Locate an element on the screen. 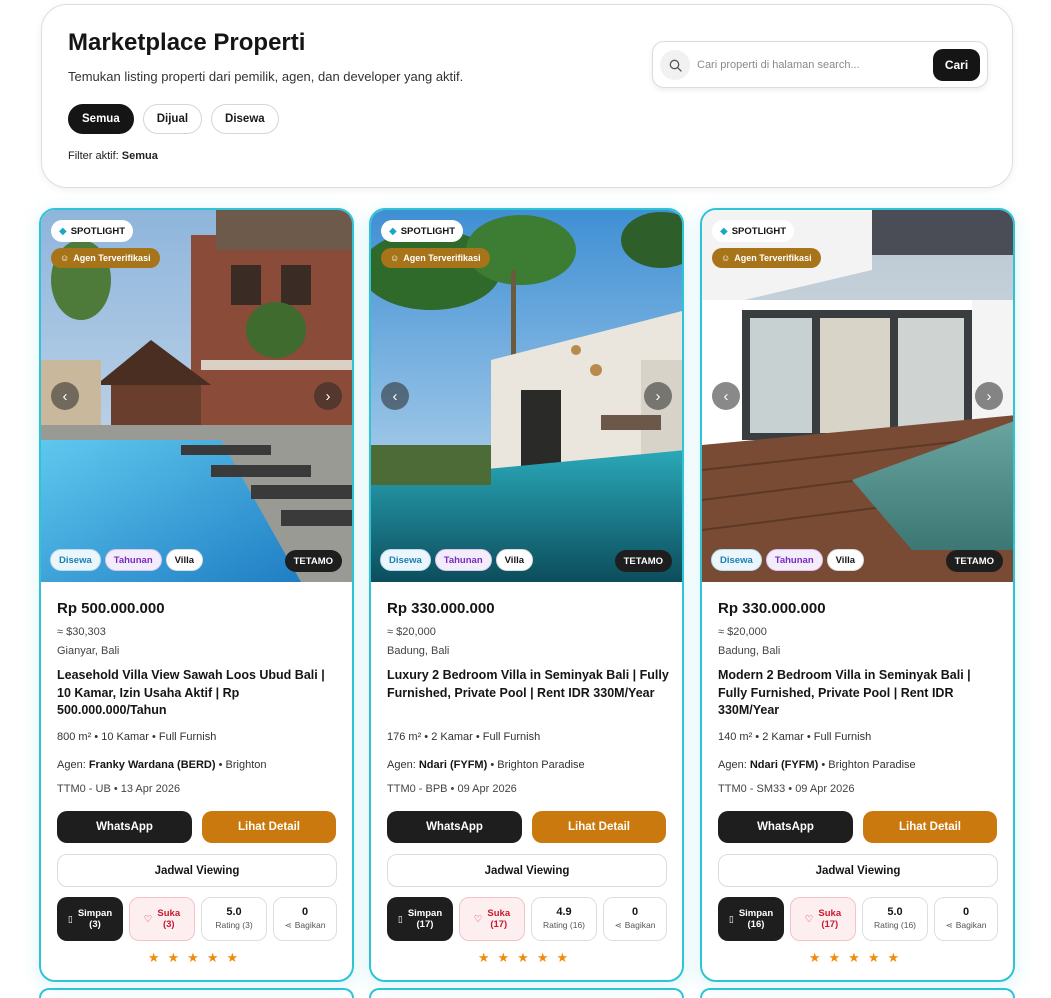 The width and height of the screenshot is (1051, 998). filter-disewa: Disewa is located at coordinates (245, 119).